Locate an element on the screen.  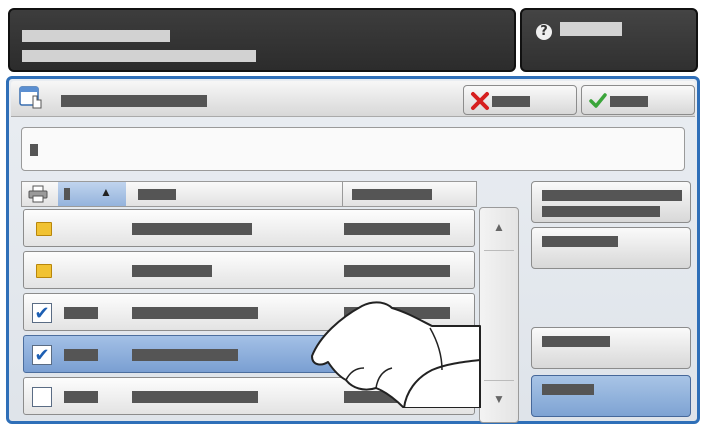
sort-label is located at coordinates (67, 194).